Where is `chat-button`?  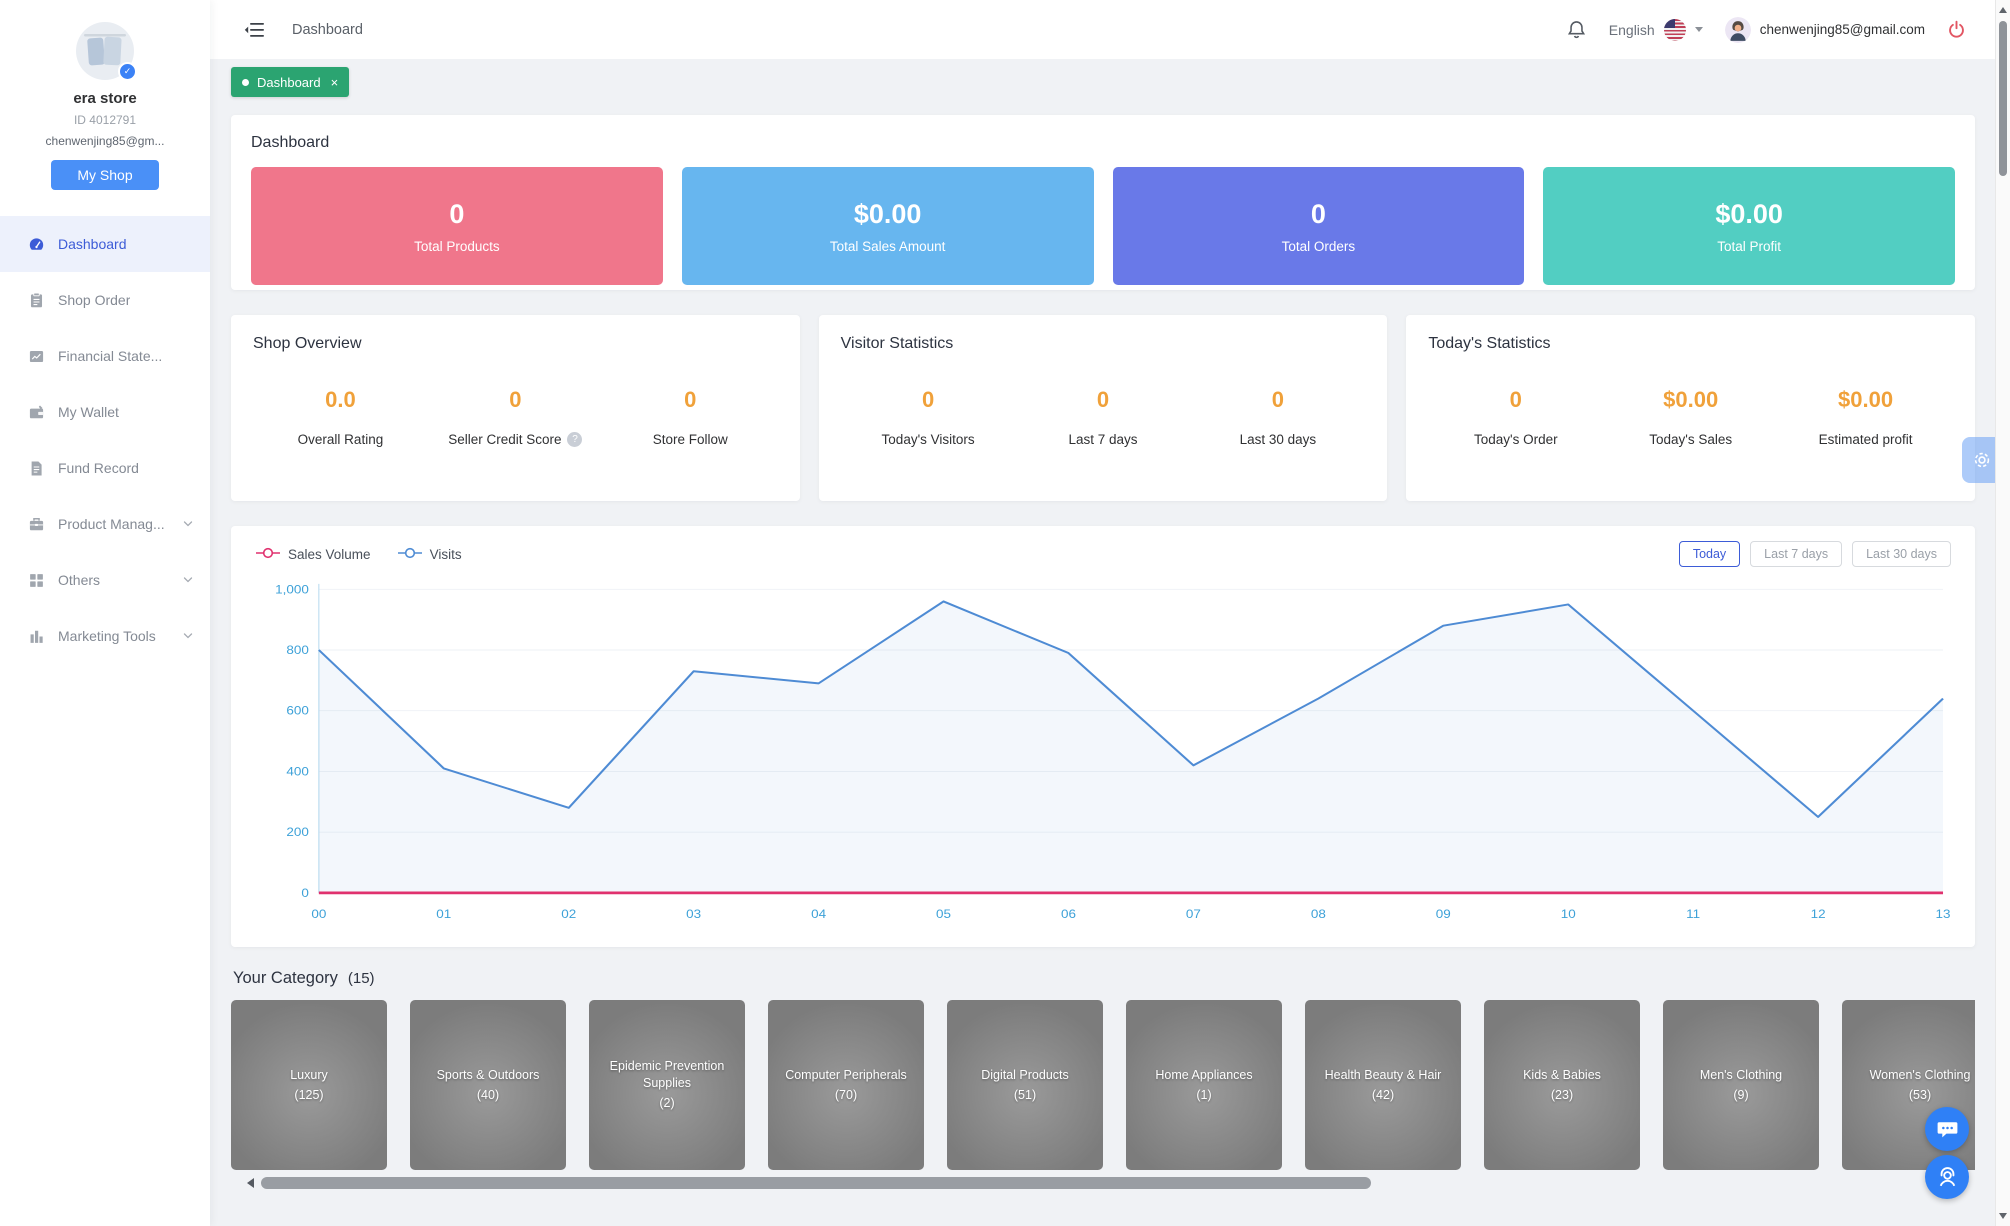
chat-button is located at coordinates (1947, 1129).